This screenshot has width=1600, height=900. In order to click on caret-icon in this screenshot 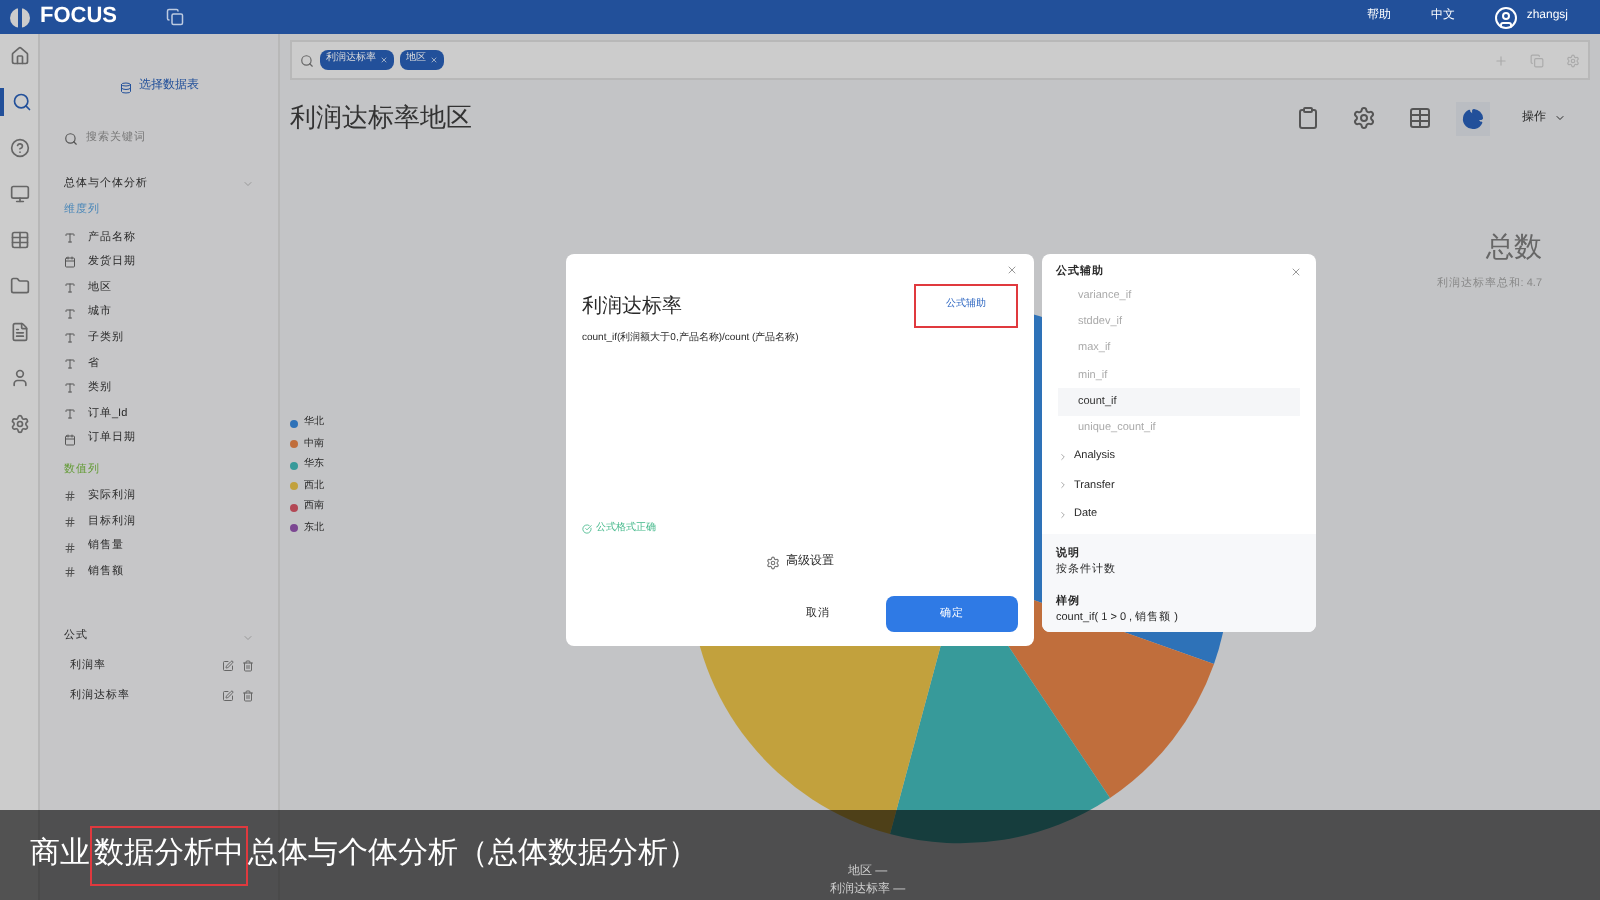, I will do `click(1560, 118)`.